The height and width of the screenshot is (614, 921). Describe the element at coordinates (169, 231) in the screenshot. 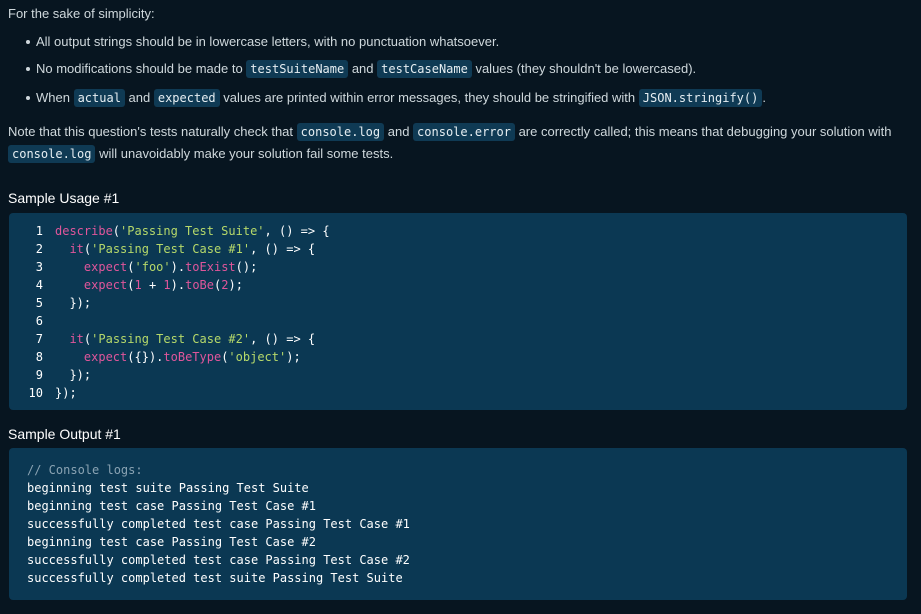

I see `code-line: 1 describe('Passing Test Suite', () => {` at that location.